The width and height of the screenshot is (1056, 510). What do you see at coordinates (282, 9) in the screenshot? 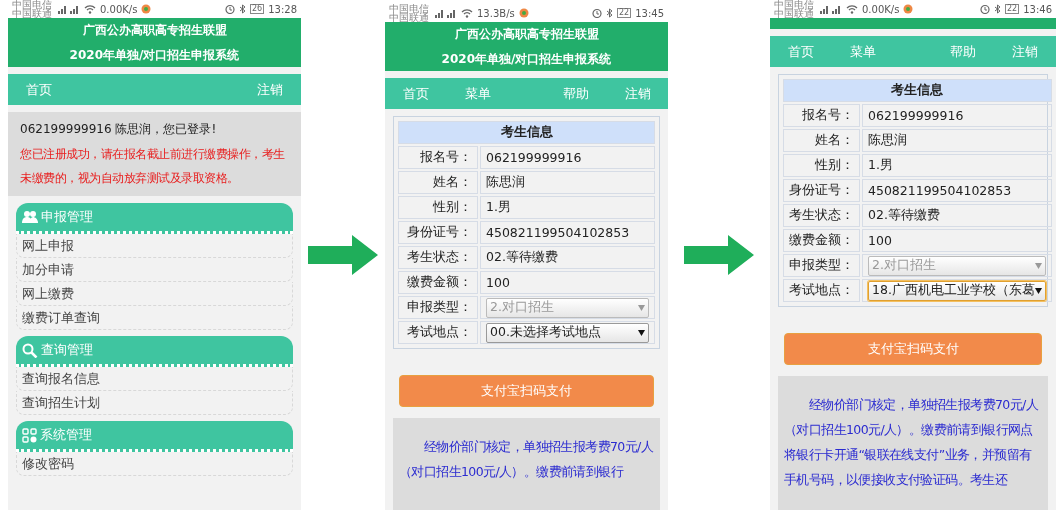
I see `clock-time: 13:28` at bounding box center [282, 9].